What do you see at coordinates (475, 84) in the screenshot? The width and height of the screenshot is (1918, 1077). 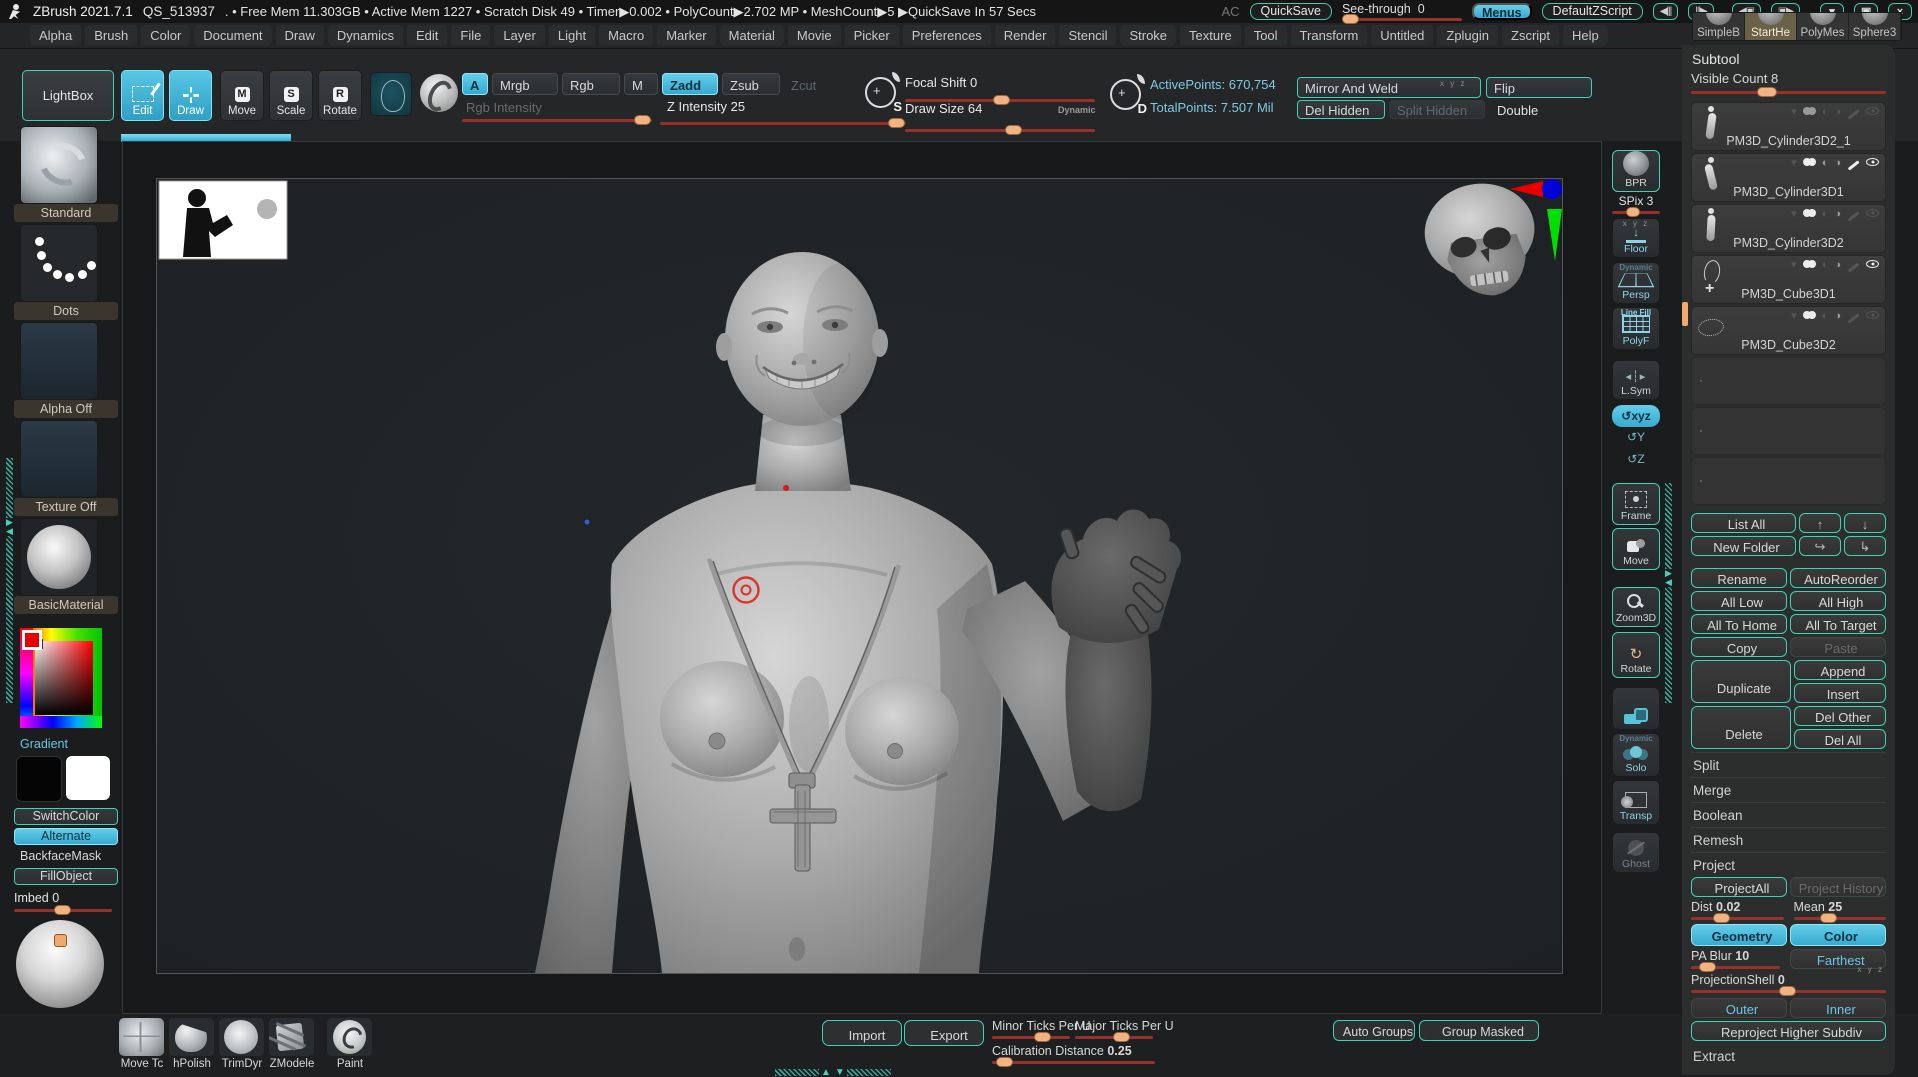 I see `channel-a-button: A` at bounding box center [475, 84].